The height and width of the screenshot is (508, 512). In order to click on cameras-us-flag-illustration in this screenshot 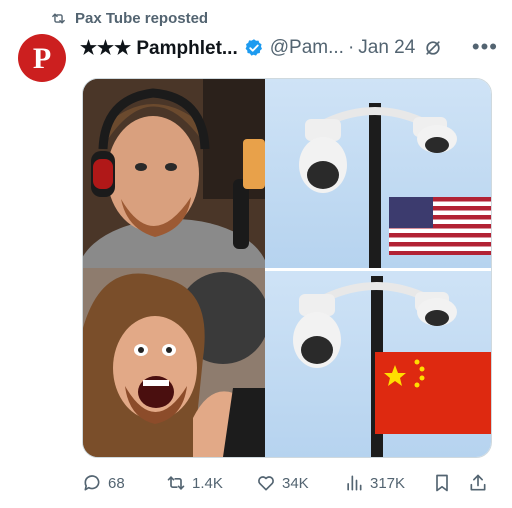, I will do `click(395, 185)`.